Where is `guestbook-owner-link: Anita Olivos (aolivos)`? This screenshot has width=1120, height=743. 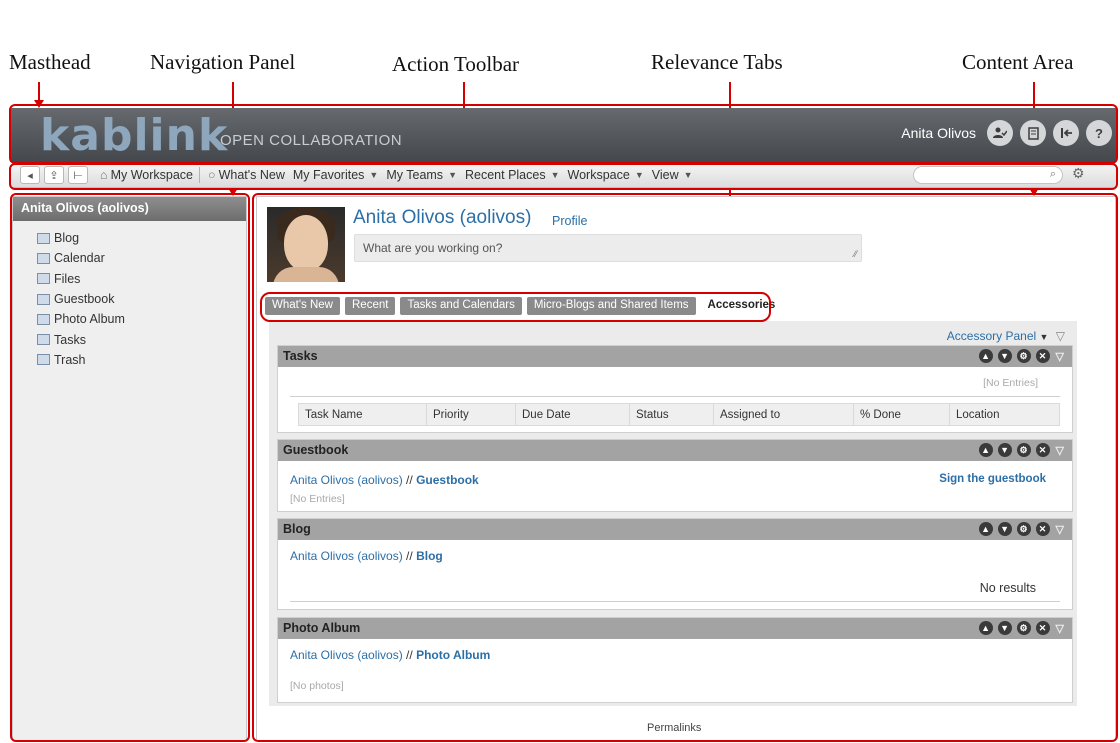
guestbook-owner-link: Anita Olivos (aolivos) is located at coordinates (346, 480).